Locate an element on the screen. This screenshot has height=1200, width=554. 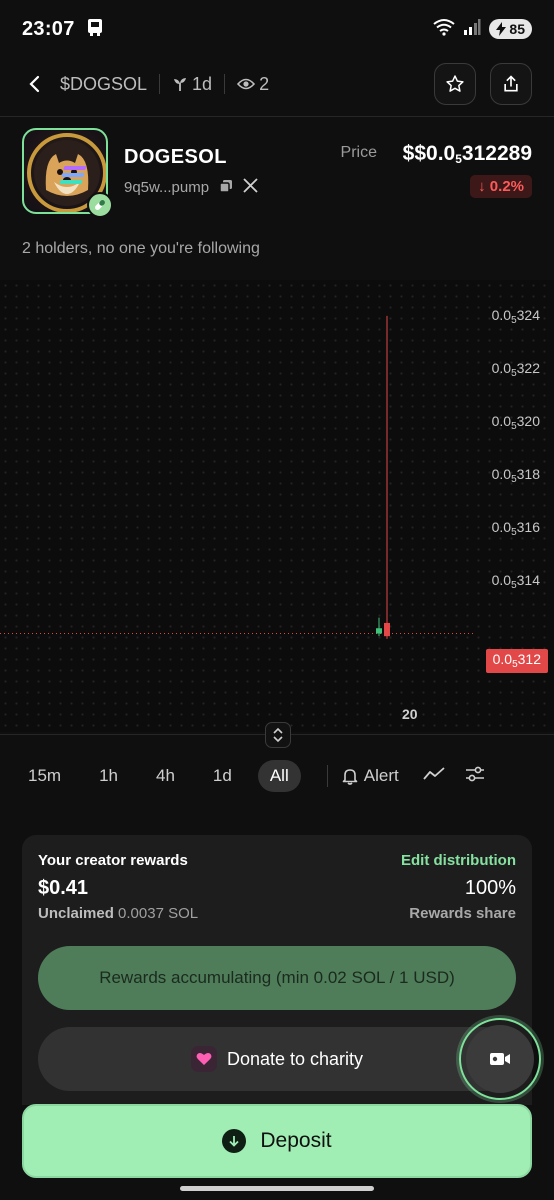
charging-bolt-icon is located at coordinates (501, 29).